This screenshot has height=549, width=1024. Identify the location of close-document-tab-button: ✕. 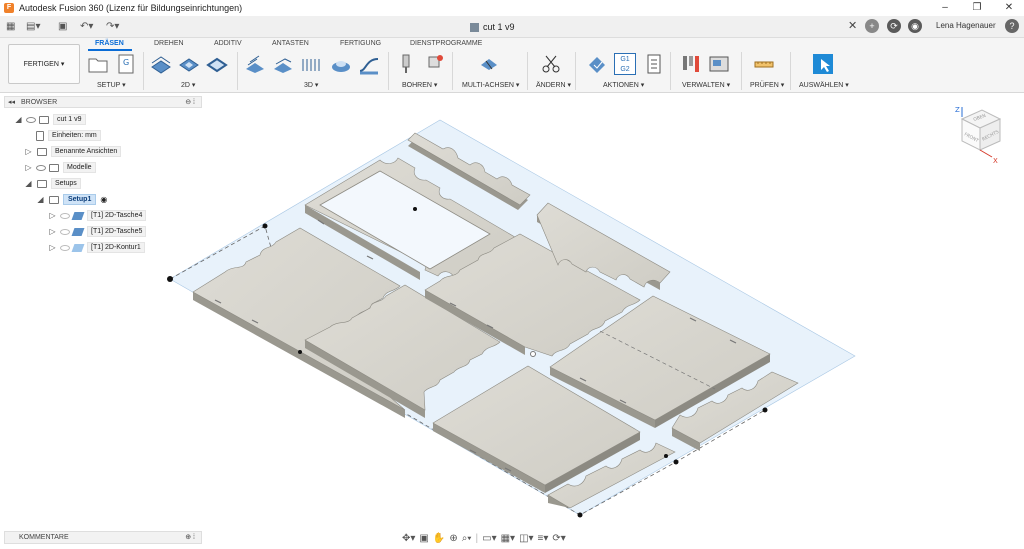
(852, 25).